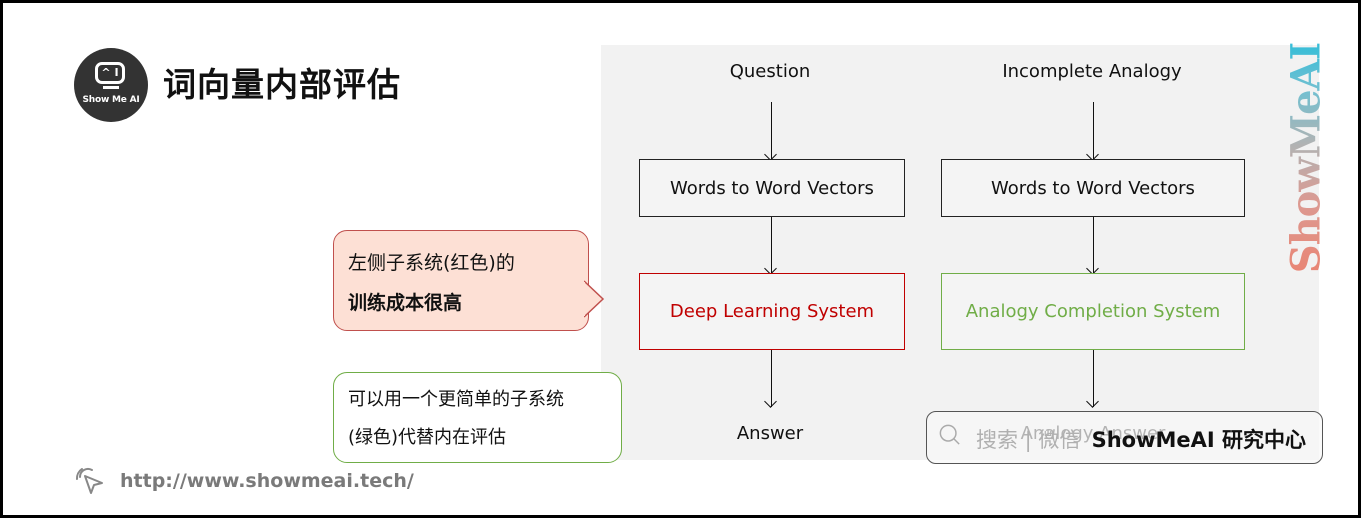  I want to click on arrow-deep-learning-to-answer, so click(771, 378).